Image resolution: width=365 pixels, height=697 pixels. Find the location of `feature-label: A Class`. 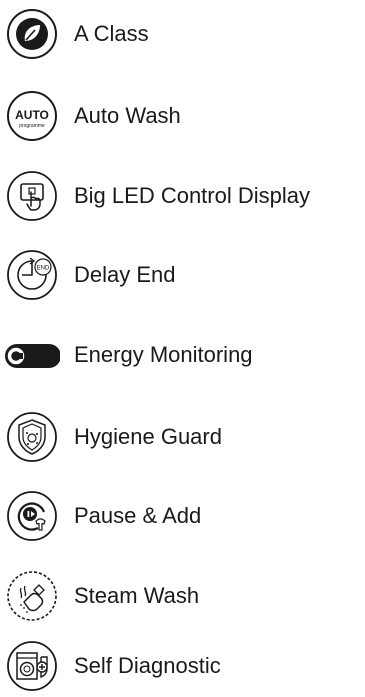

feature-label: A Class is located at coordinates (111, 33).